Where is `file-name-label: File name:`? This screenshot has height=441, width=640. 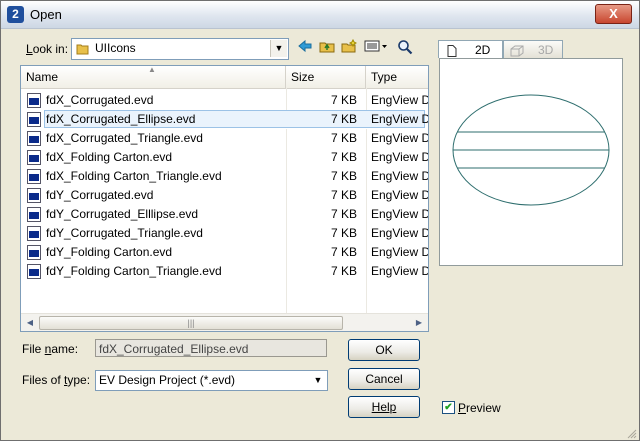 file-name-label: File name: is located at coordinates (50, 349).